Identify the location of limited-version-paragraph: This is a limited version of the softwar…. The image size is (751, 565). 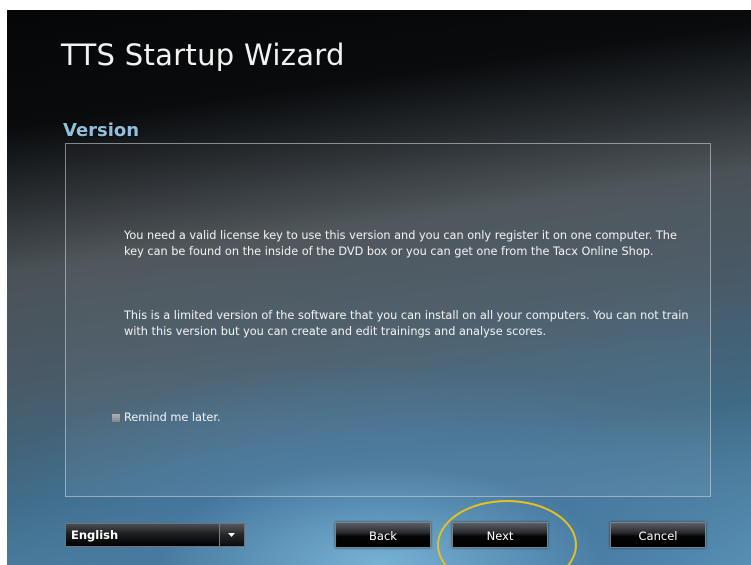
(406, 323).